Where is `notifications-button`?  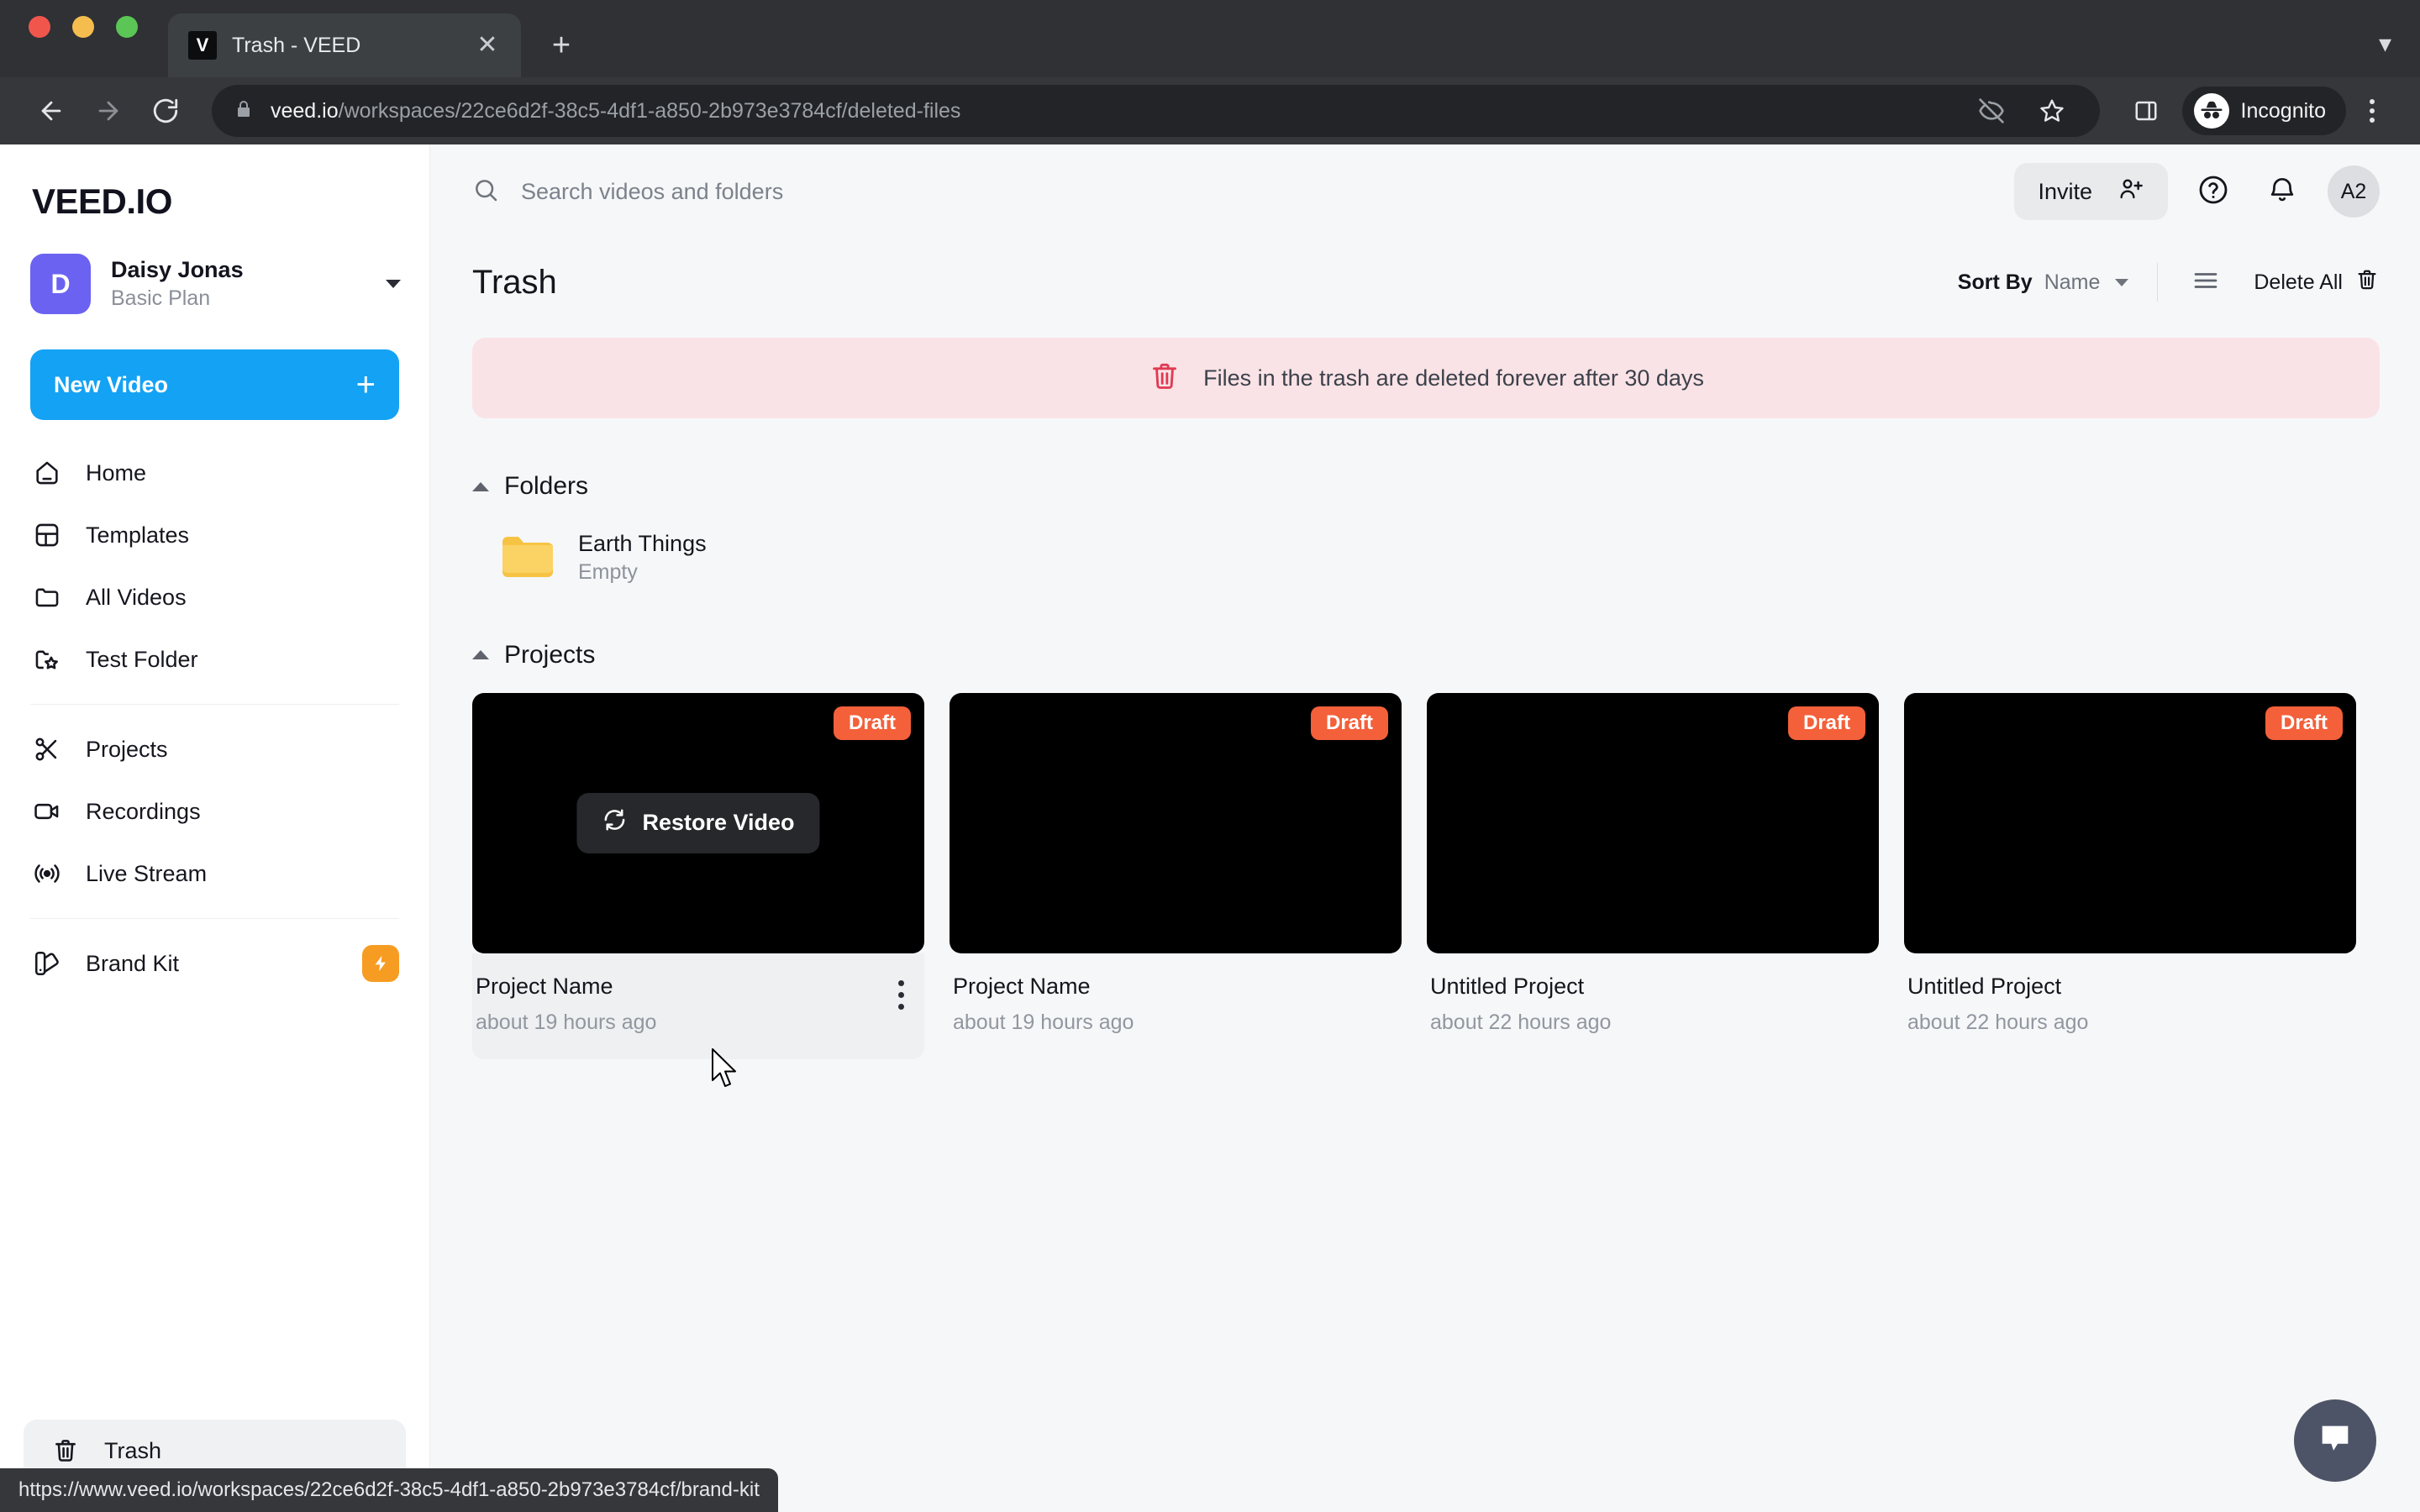
notifications-button is located at coordinates (2282, 191).